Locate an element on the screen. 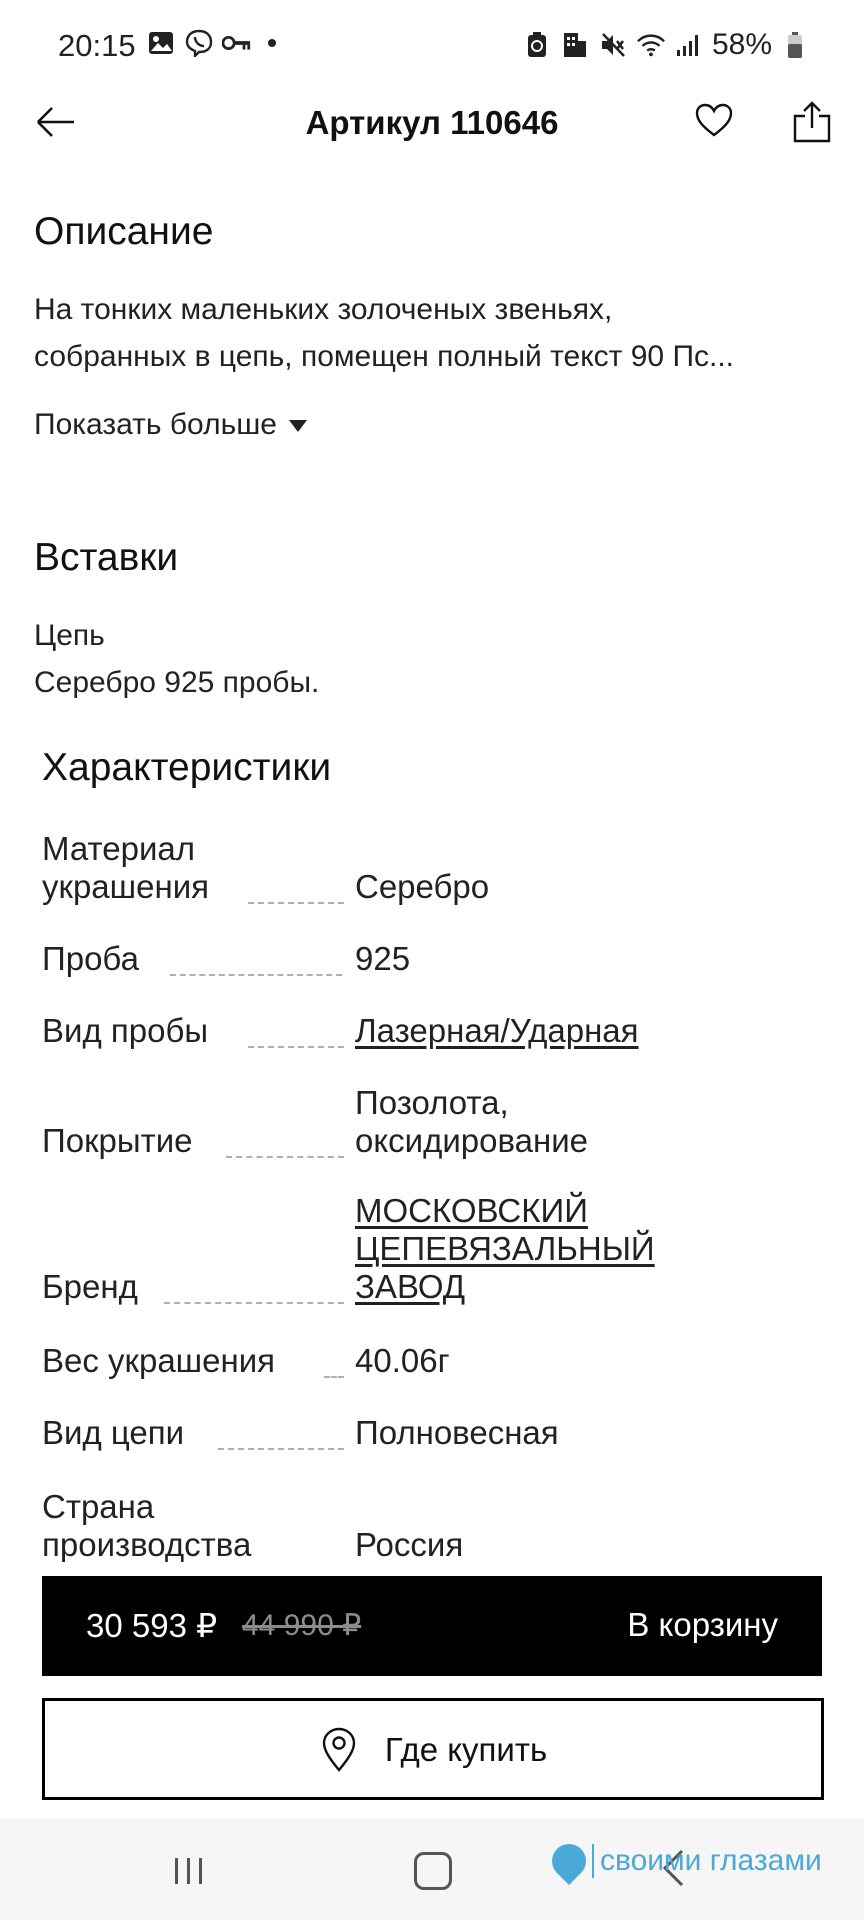  description-line: На тонких маленьких золоченых звеньях, is located at coordinates (323, 309).